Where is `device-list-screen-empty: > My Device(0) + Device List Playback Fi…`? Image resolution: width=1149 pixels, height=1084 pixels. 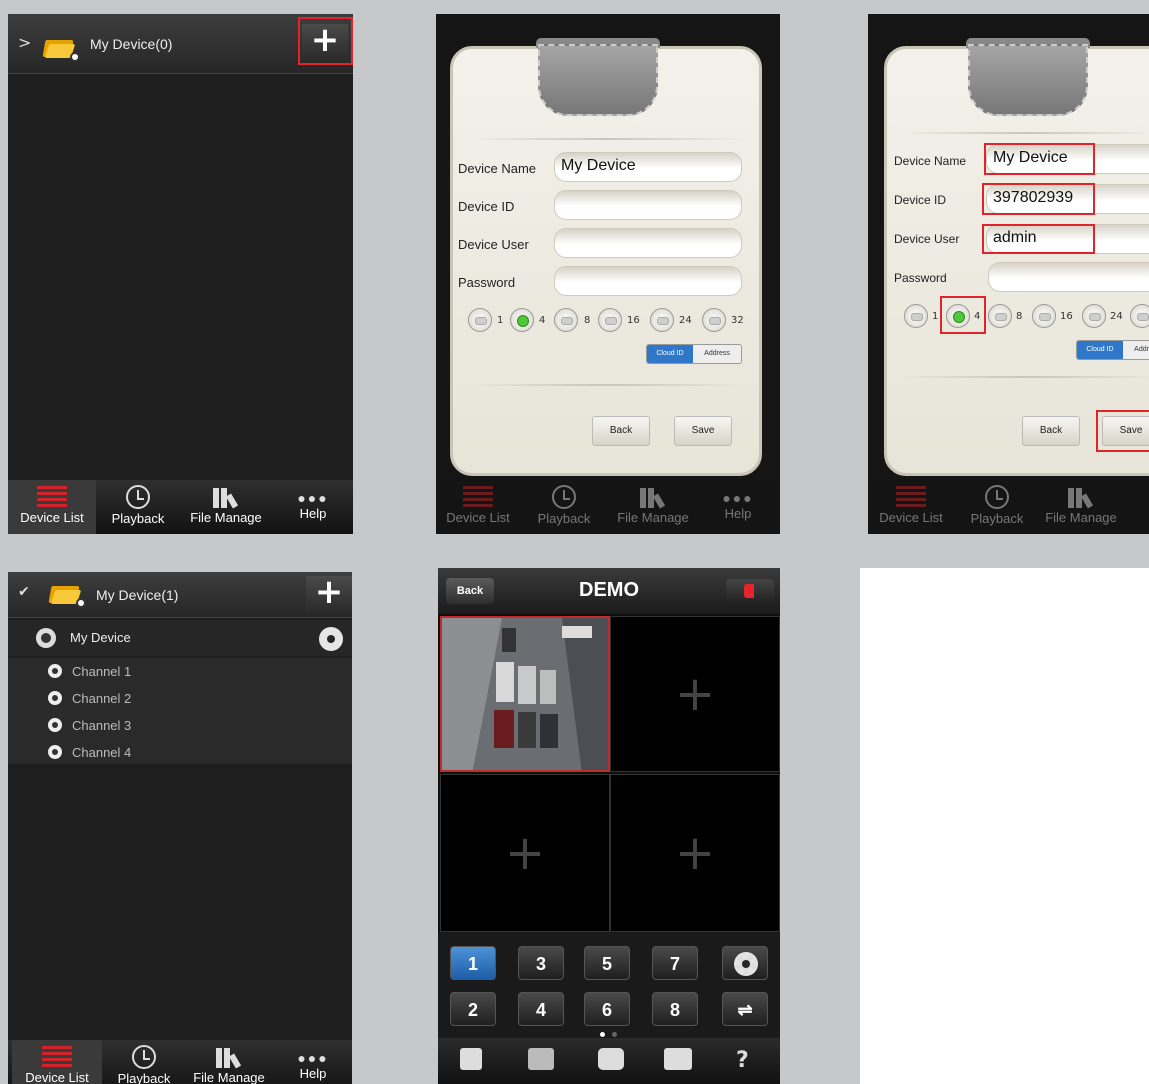 device-list-screen-empty: > My Device(0) + Device List Playback Fi… is located at coordinates (180, 274).